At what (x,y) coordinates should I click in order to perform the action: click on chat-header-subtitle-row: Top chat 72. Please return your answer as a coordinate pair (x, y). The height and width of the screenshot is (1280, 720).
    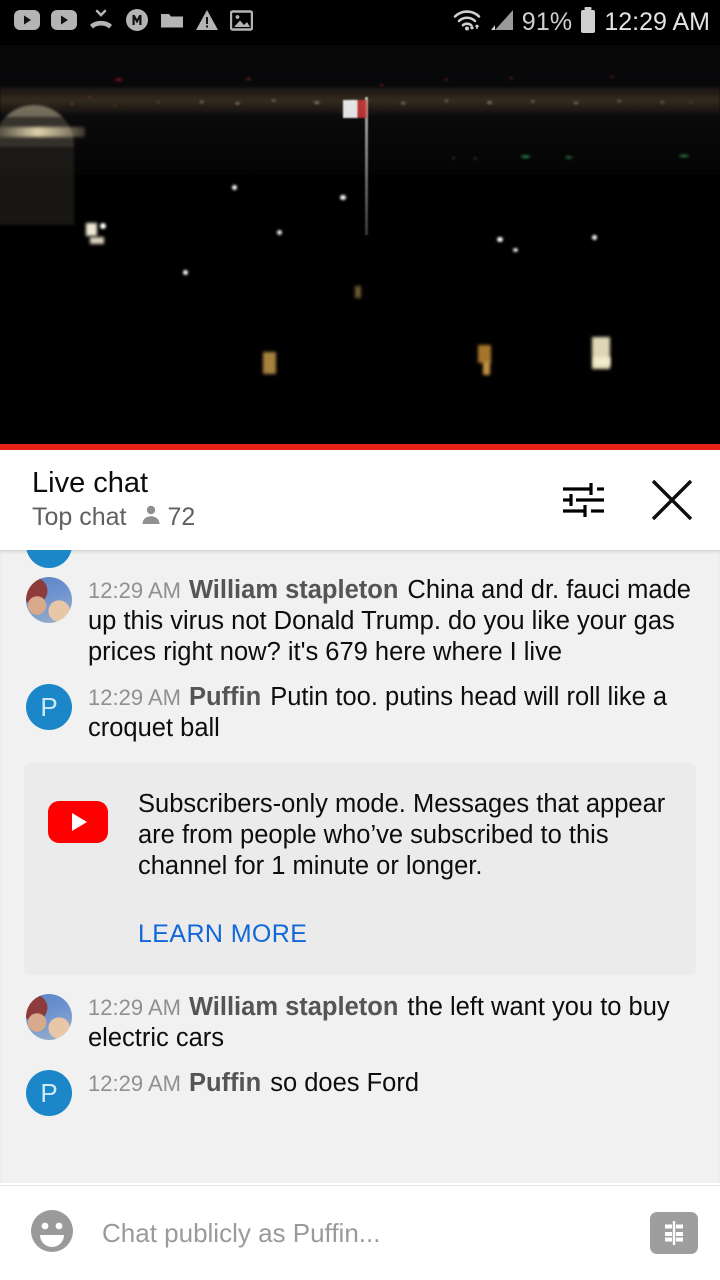
    Looking at the image, I should click on (113, 517).